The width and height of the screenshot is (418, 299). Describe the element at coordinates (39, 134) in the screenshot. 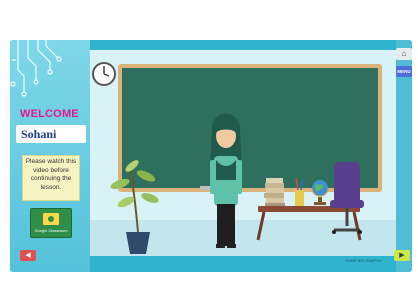

I see `student-name: Sohani` at that location.